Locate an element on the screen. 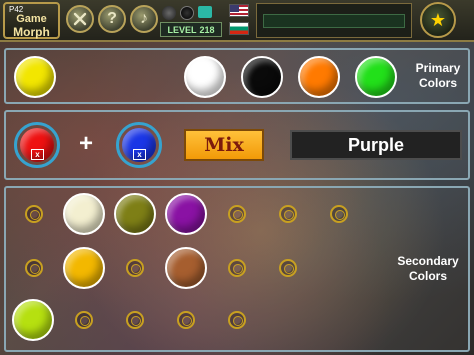 This screenshot has width=474, height=355. secondary-label-line-1: Secondary is located at coordinates (428, 261).